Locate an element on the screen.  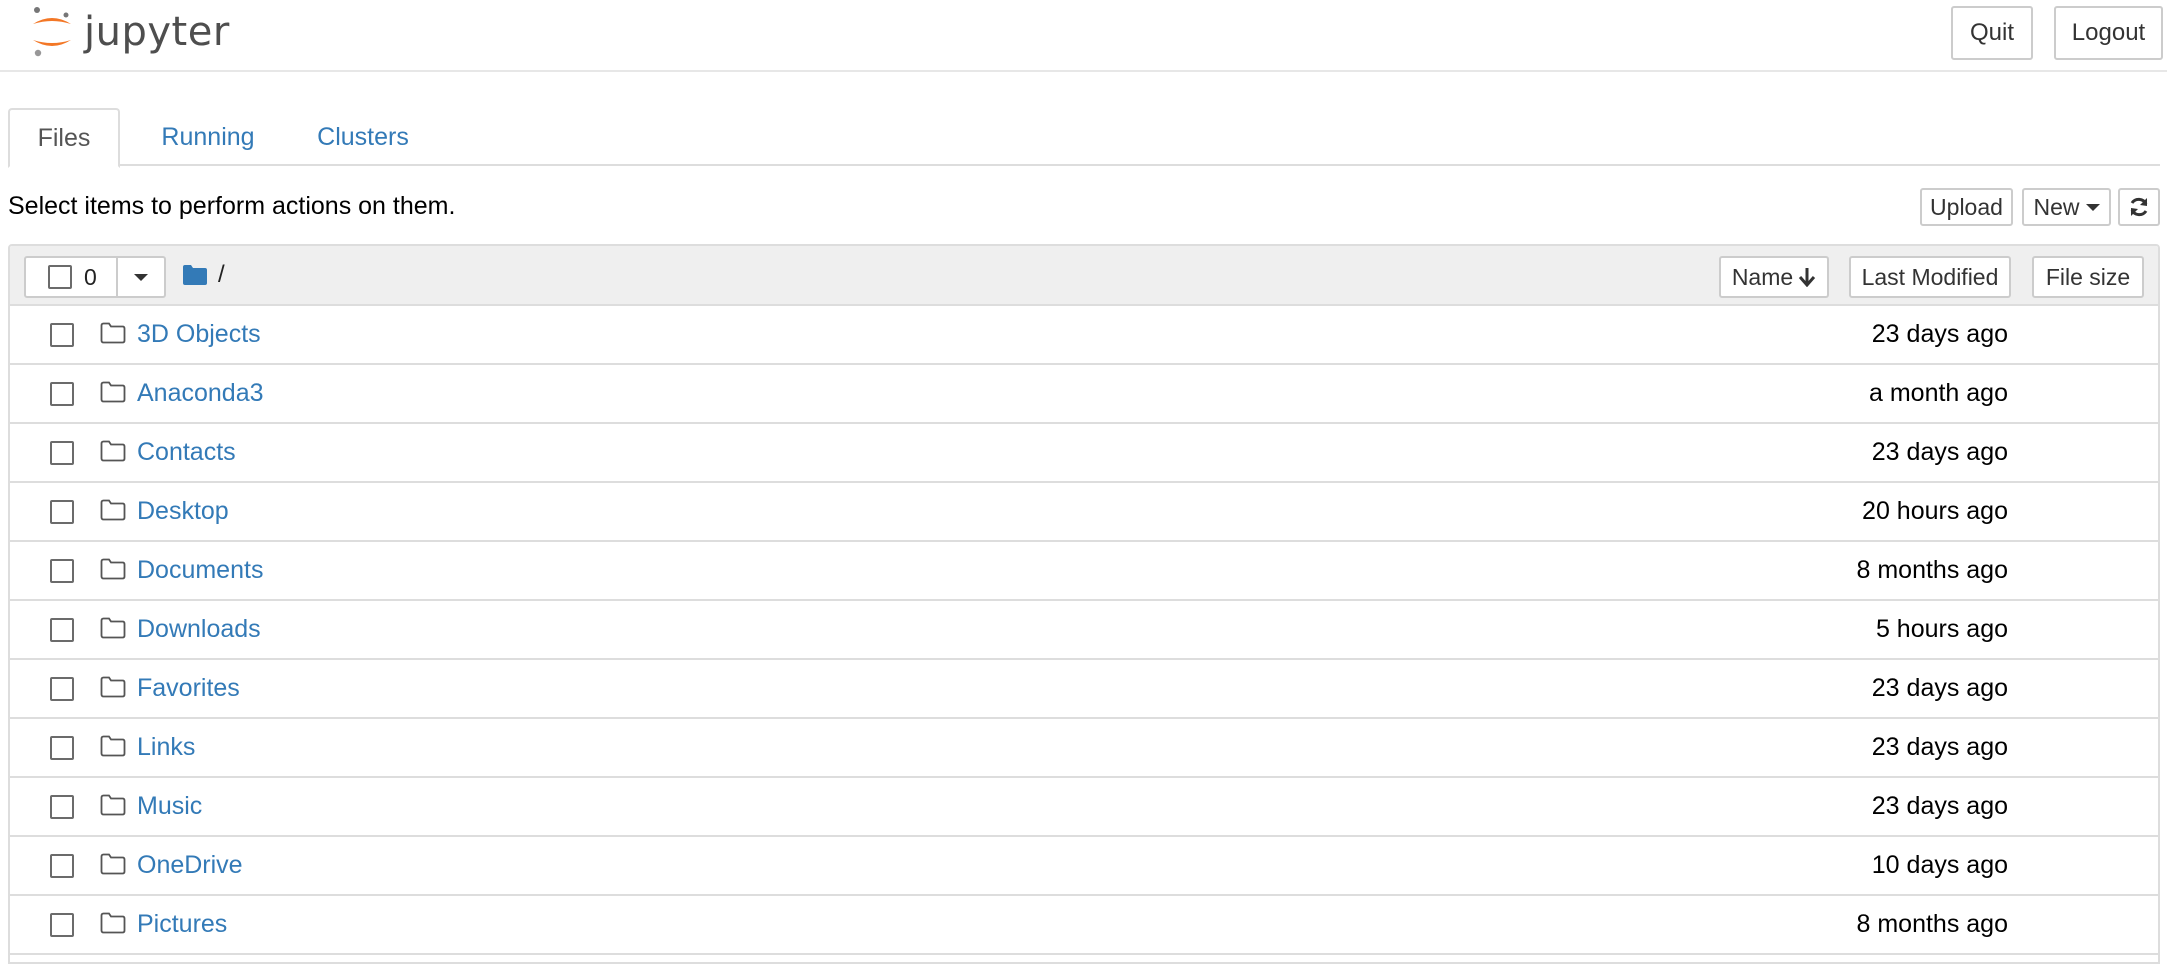
refresh-icon is located at coordinates (2139, 207).